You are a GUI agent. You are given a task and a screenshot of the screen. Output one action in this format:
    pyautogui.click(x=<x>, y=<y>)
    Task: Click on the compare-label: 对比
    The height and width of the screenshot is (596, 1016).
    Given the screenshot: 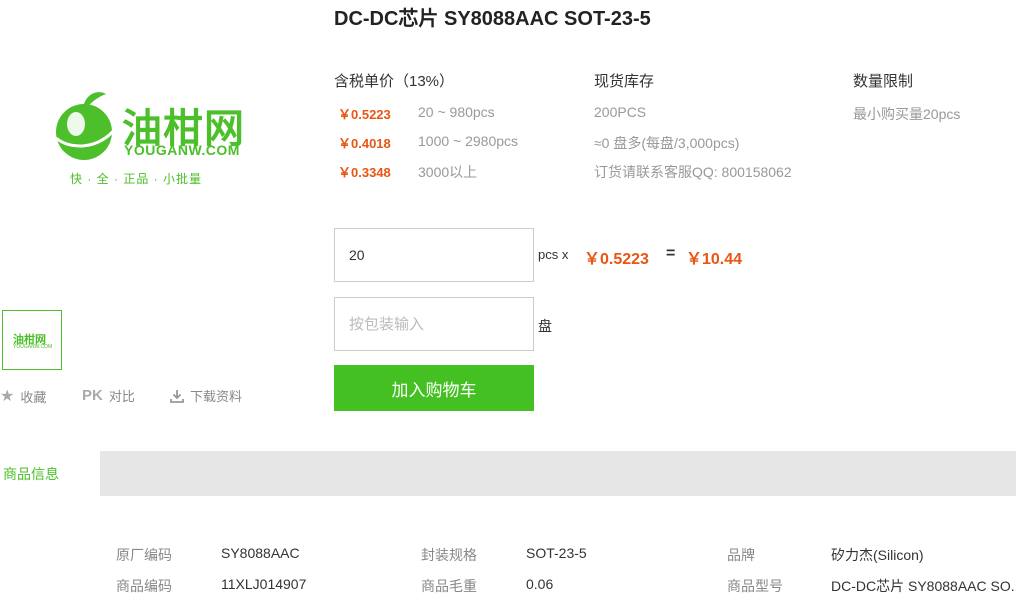 What is the action you would take?
    pyautogui.click(x=121, y=396)
    